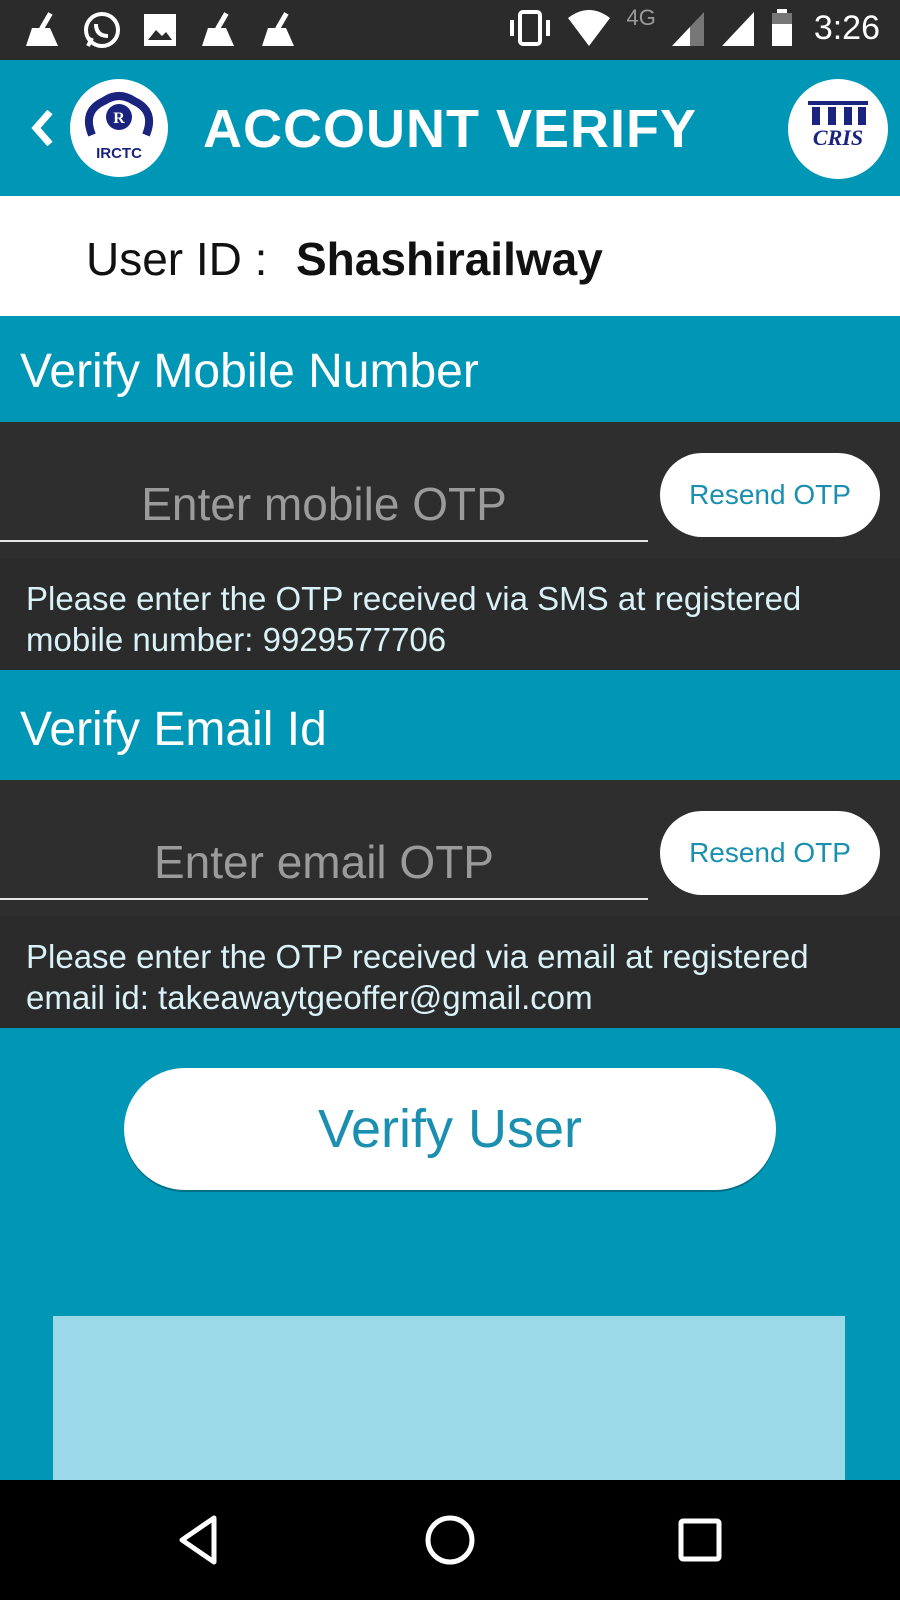  I want to click on system-nav-bar, so click(450, 1540).